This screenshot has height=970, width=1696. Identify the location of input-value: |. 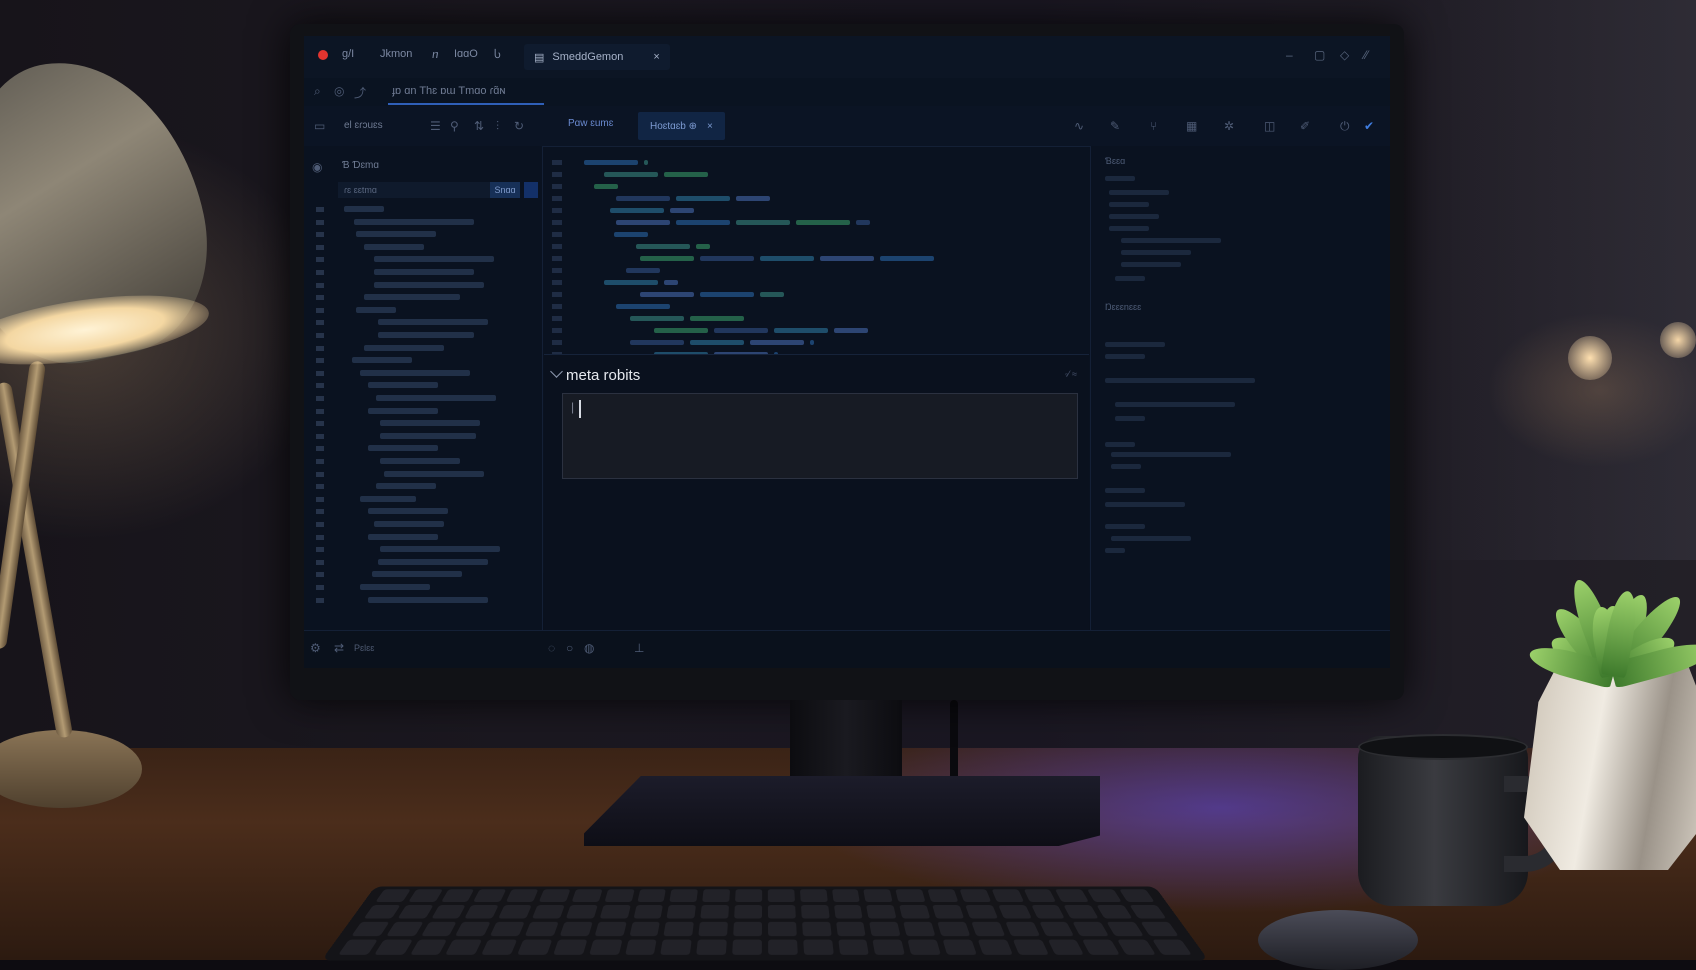
(573, 407).